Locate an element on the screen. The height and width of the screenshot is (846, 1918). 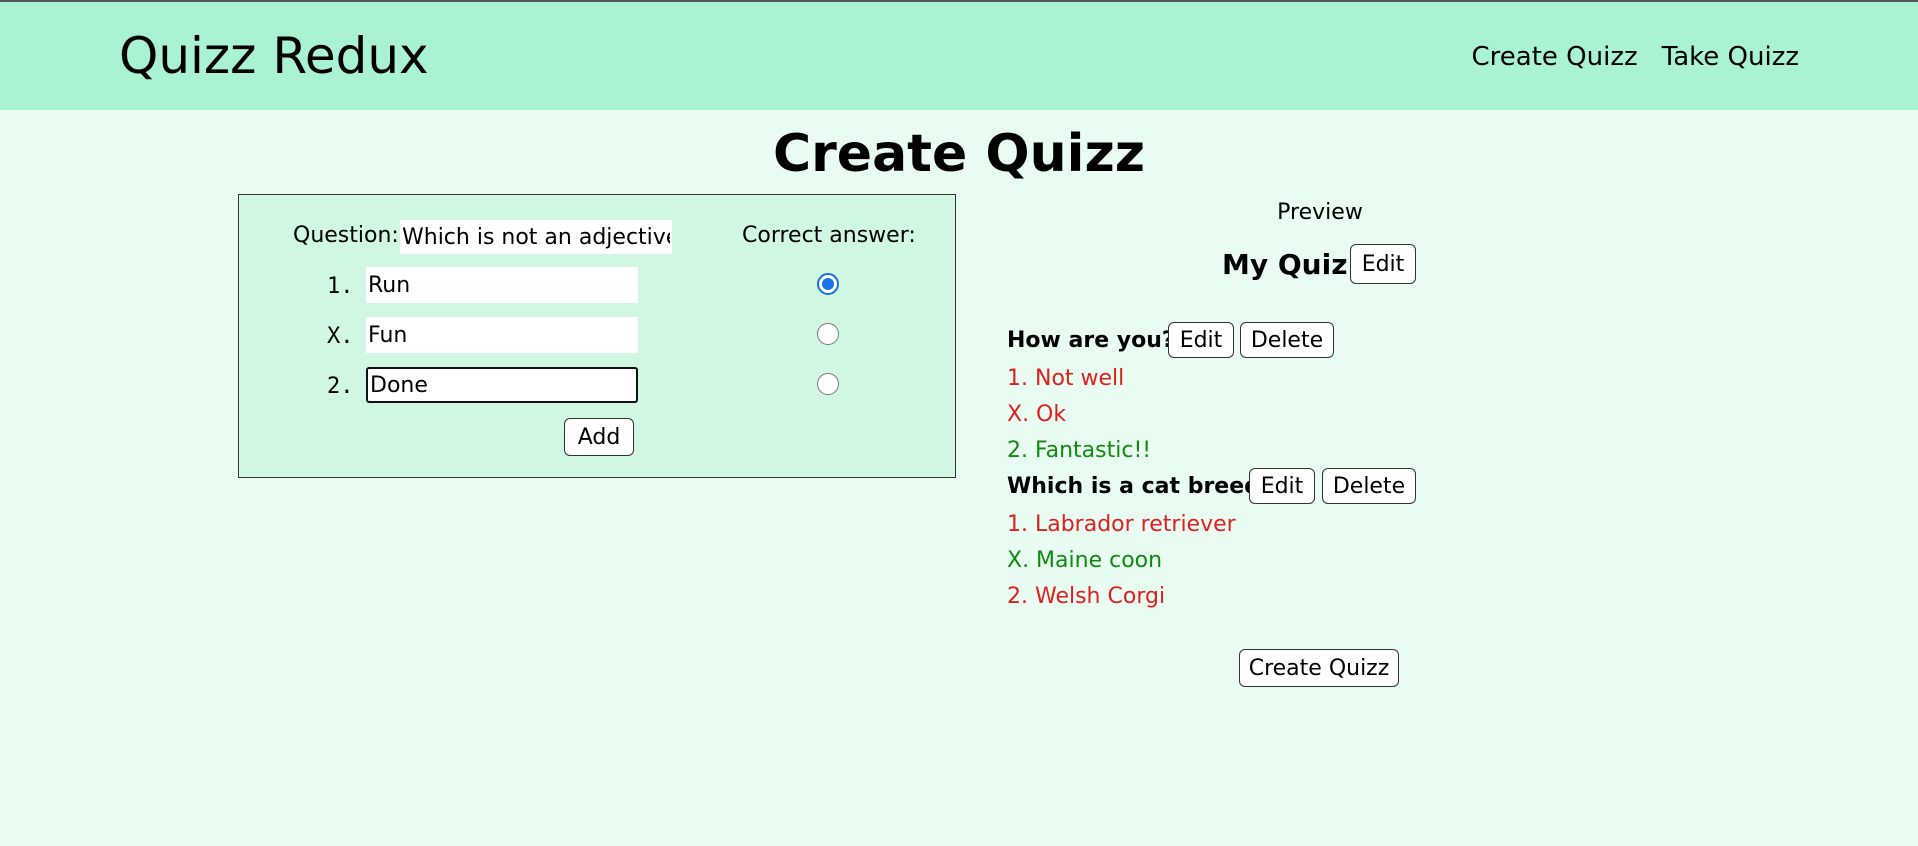
correct-answer-label: Correct answer: is located at coordinates (829, 235).